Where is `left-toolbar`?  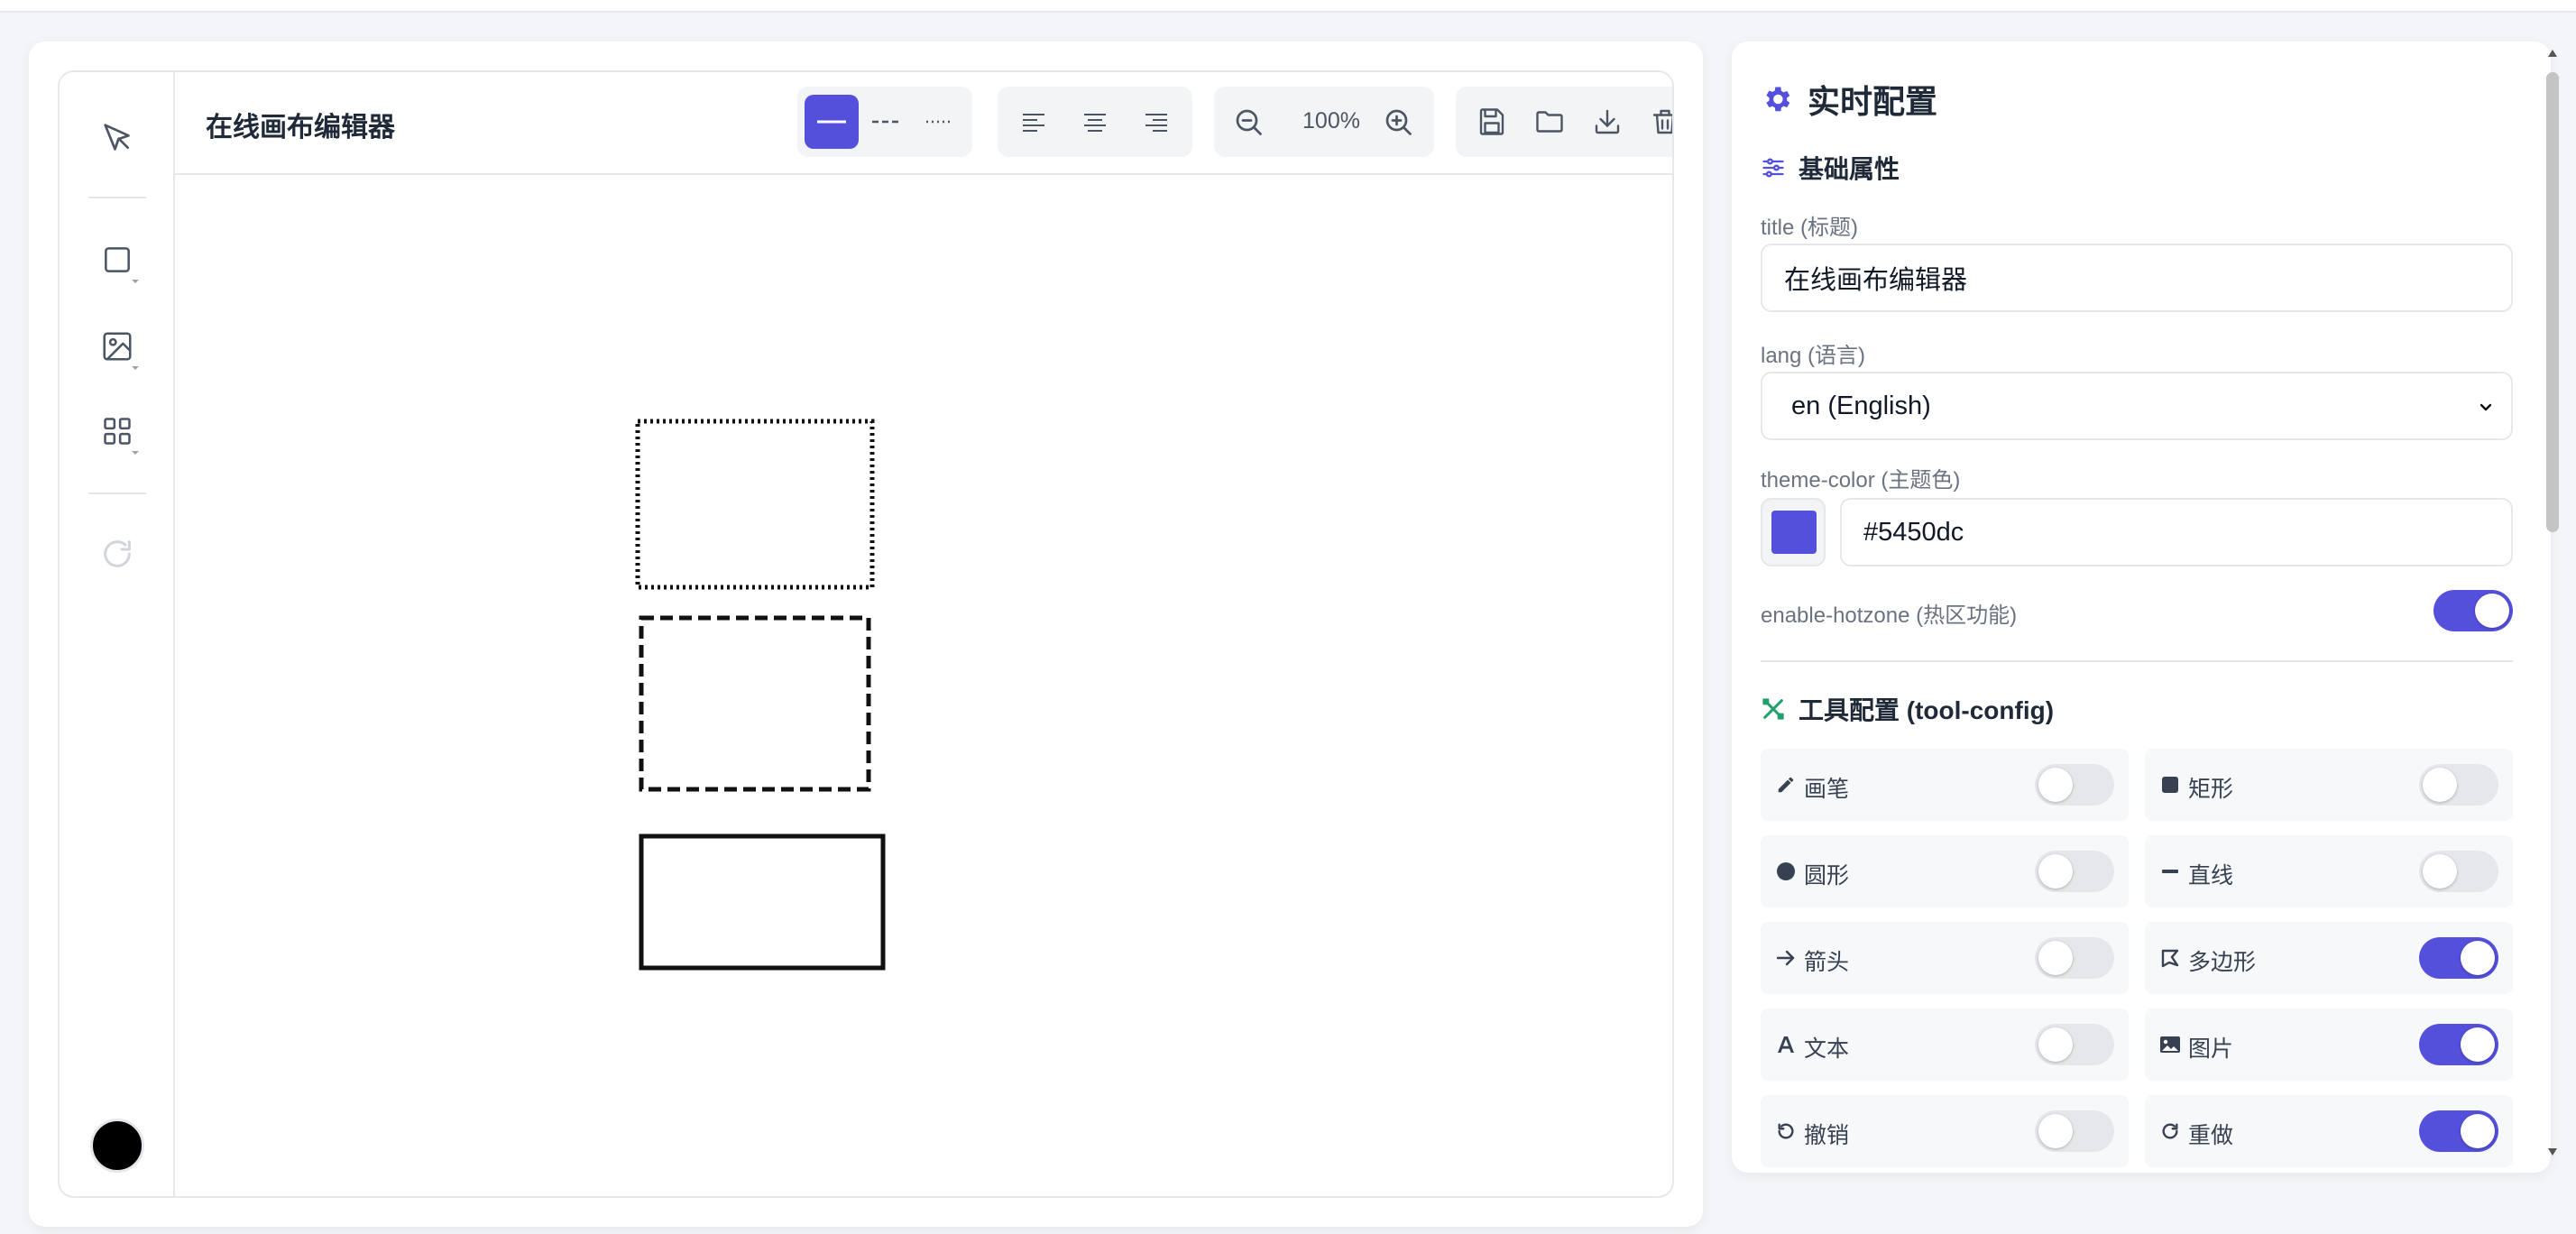 left-toolbar is located at coordinates (117, 634).